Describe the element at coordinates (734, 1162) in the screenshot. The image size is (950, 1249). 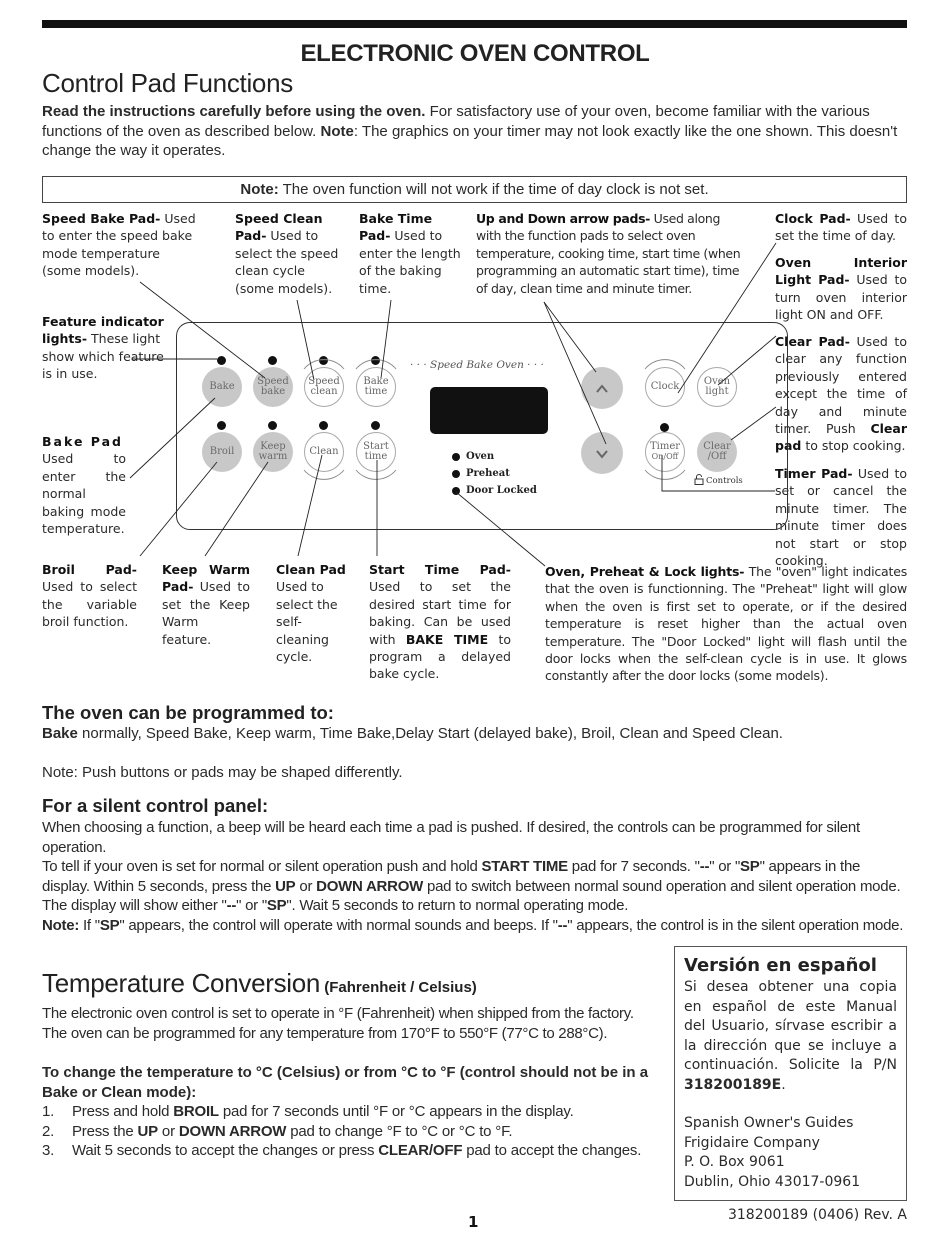
I see `address-line: P. O. Box 9061` at that location.